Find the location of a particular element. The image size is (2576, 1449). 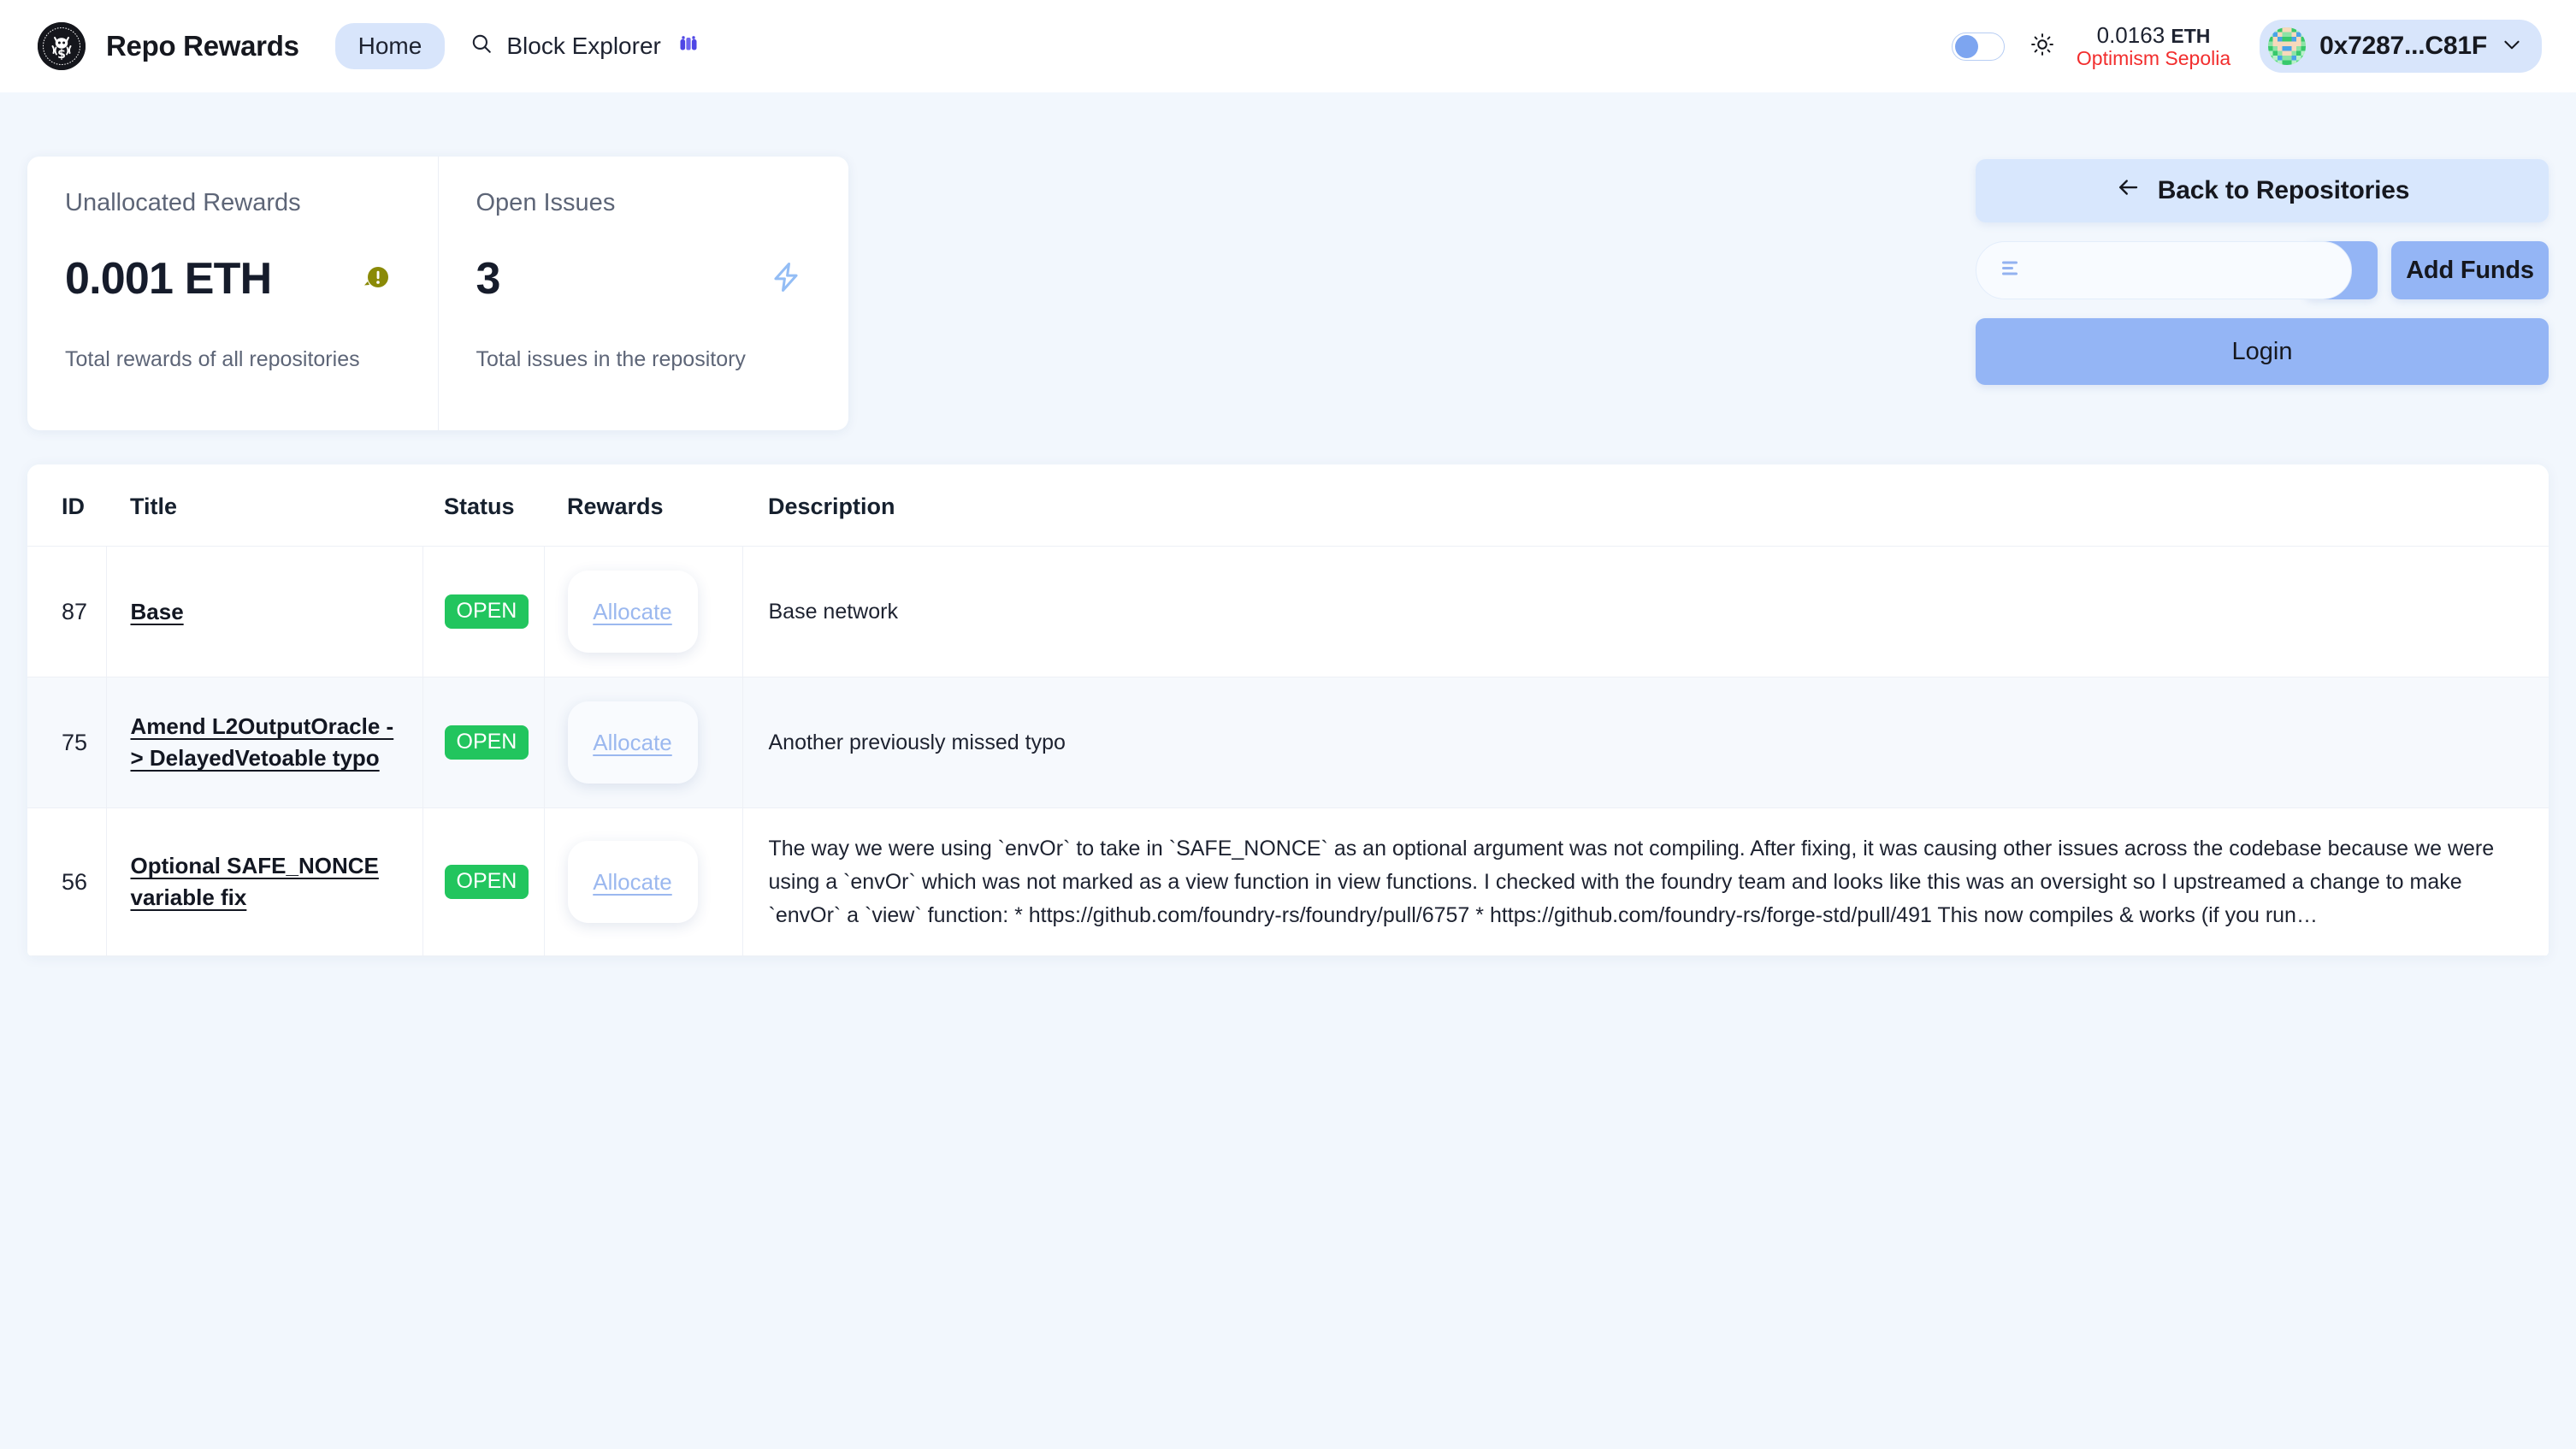

add-funds-row: Add Funds is located at coordinates (2262, 270).